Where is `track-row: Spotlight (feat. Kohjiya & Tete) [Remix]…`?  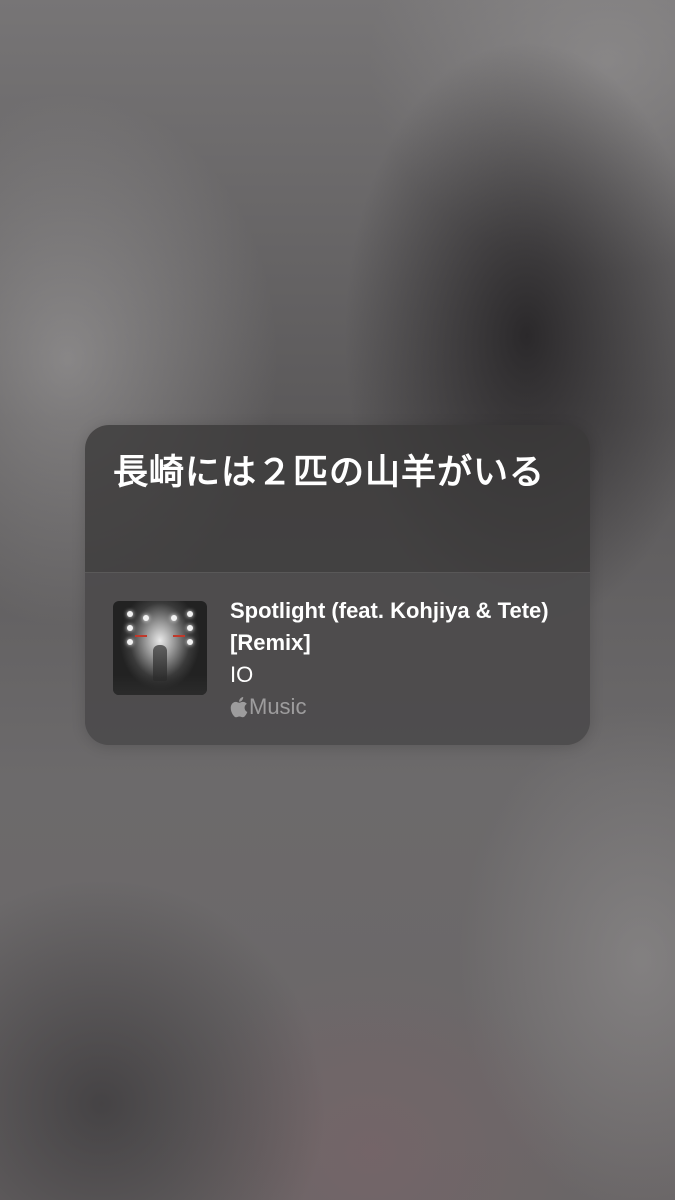
track-row: Spotlight (feat. Kohjiya & Tete) [Remix]… is located at coordinates (337, 659).